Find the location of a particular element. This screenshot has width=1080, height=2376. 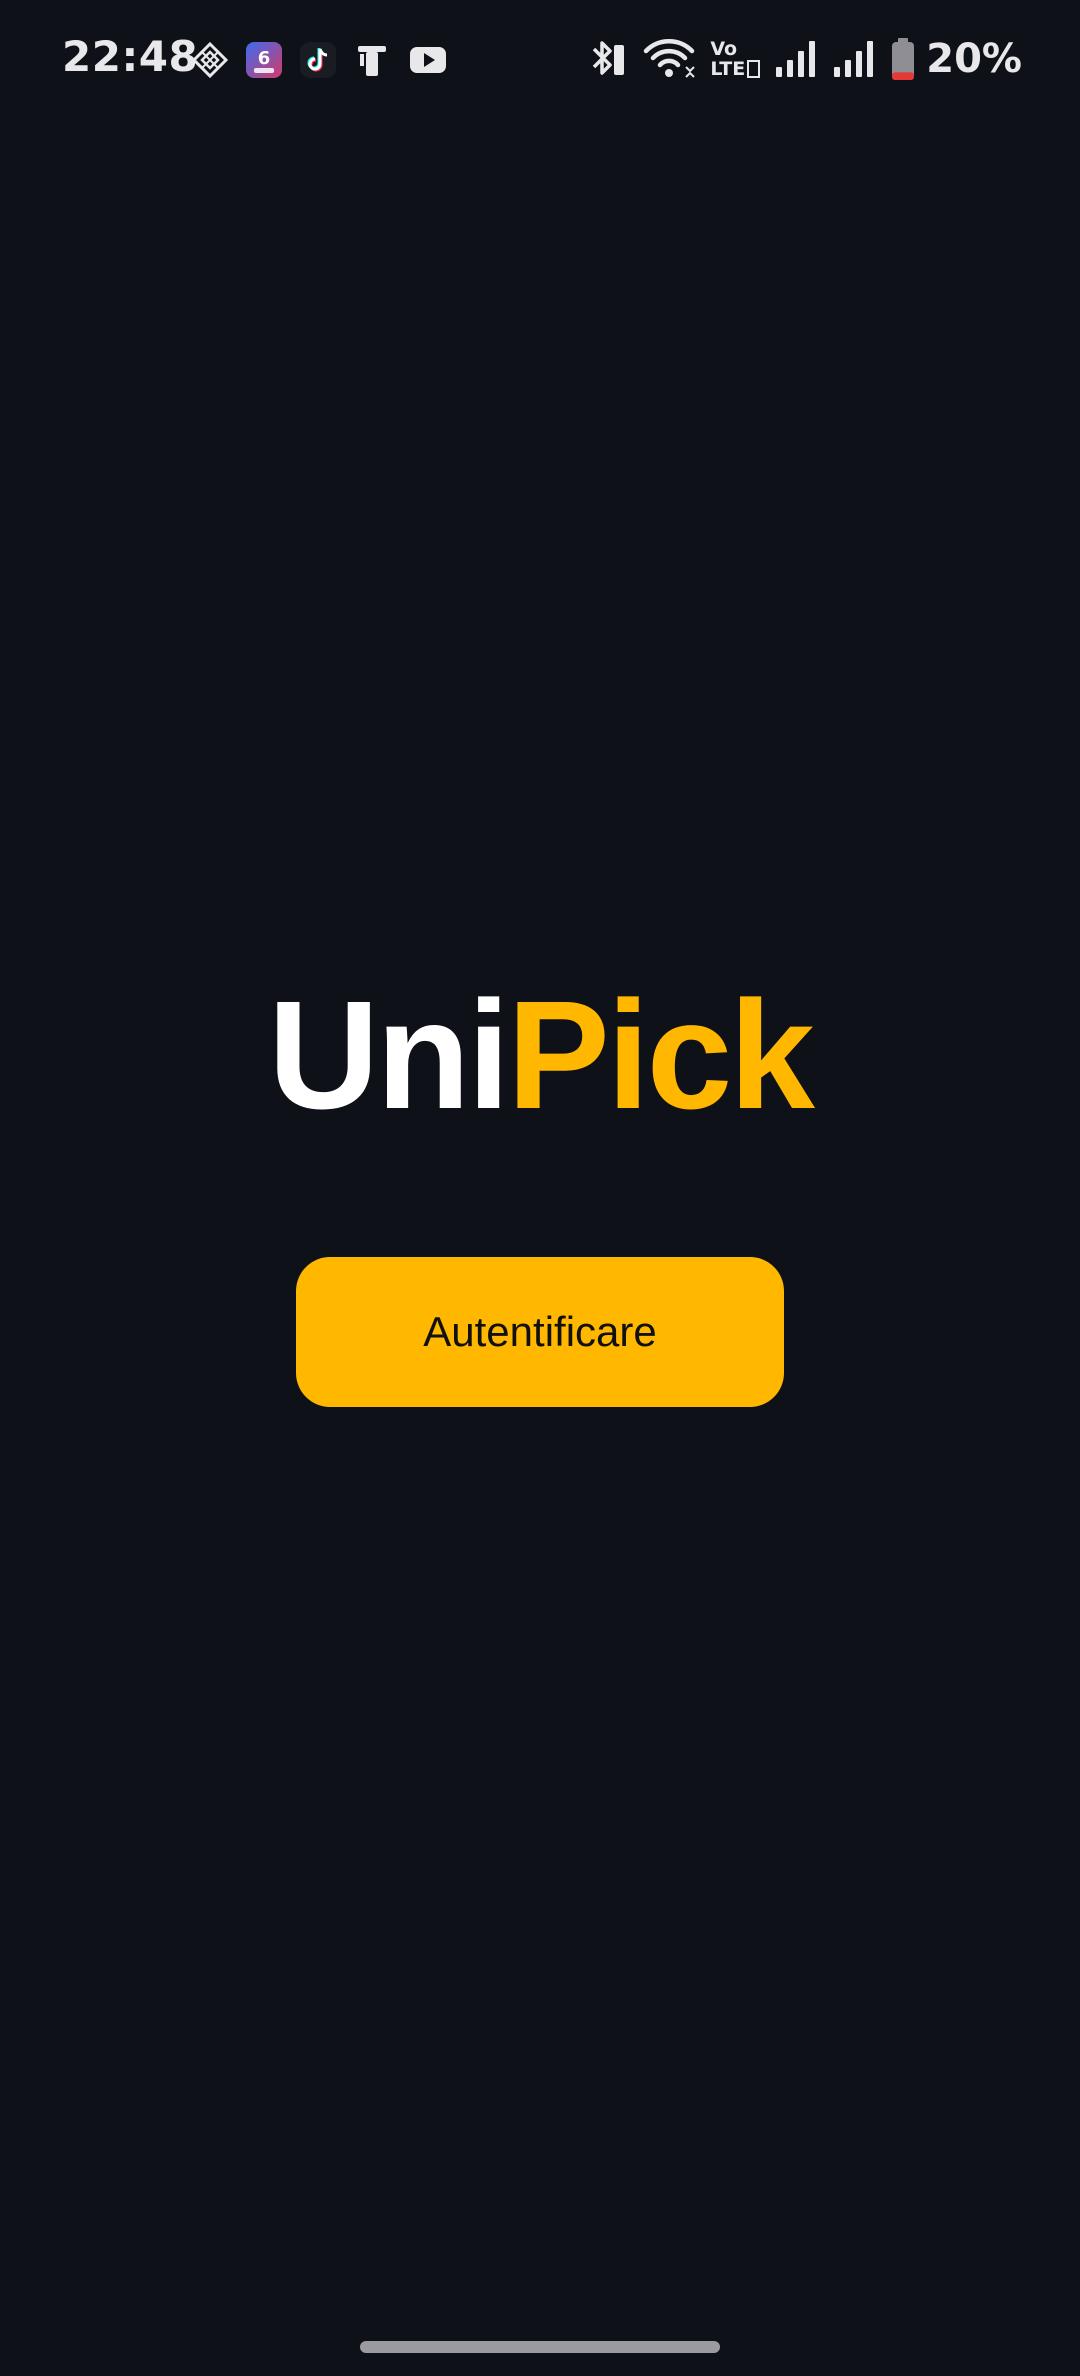

volte-label-top: Vo is located at coordinates (724, 49).